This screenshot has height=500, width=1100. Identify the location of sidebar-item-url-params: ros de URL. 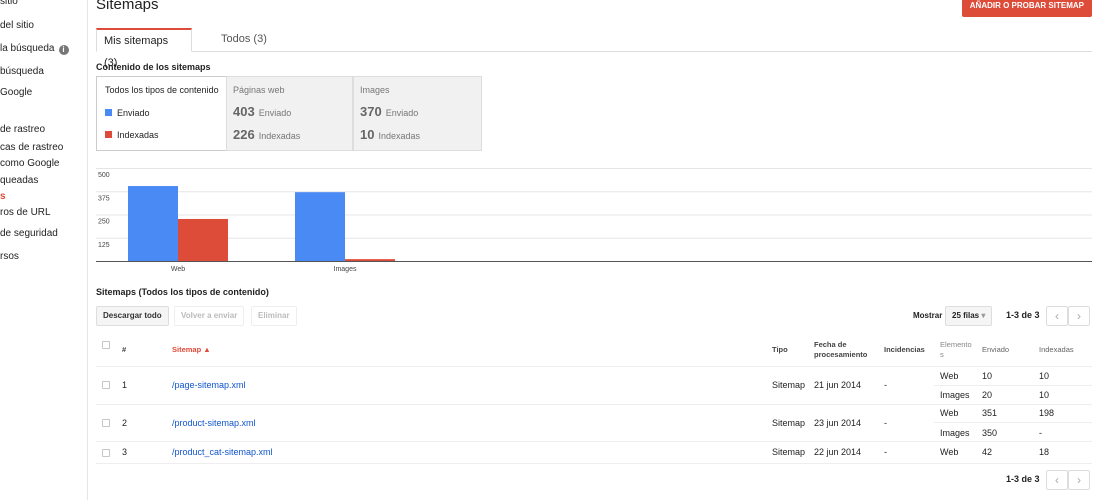
(25, 212).